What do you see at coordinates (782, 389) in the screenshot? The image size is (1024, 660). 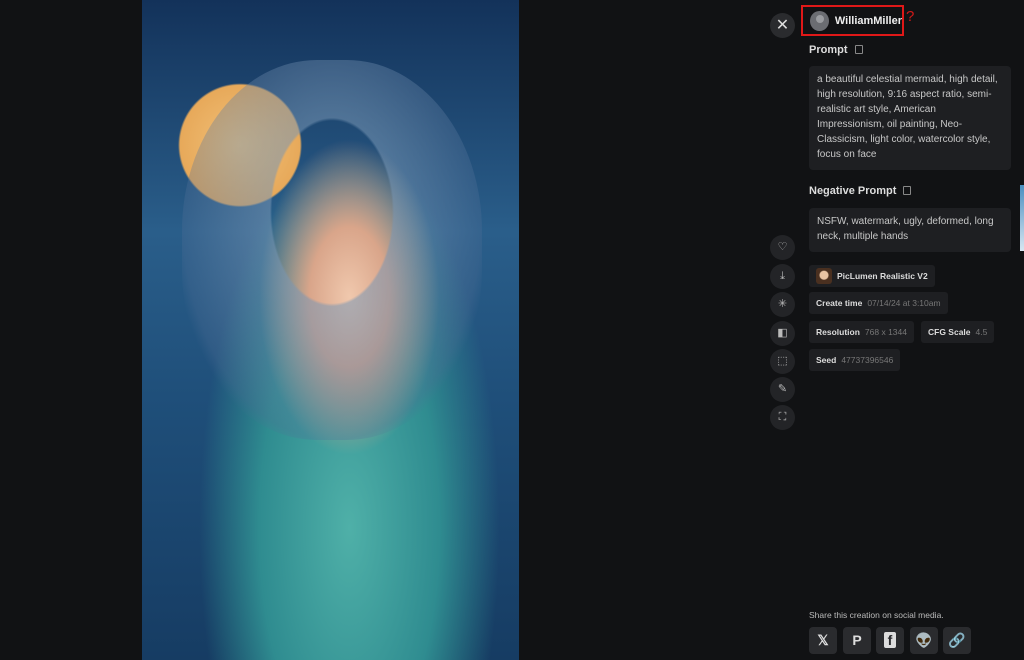 I see `edit-icon: ✎` at bounding box center [782, 389].